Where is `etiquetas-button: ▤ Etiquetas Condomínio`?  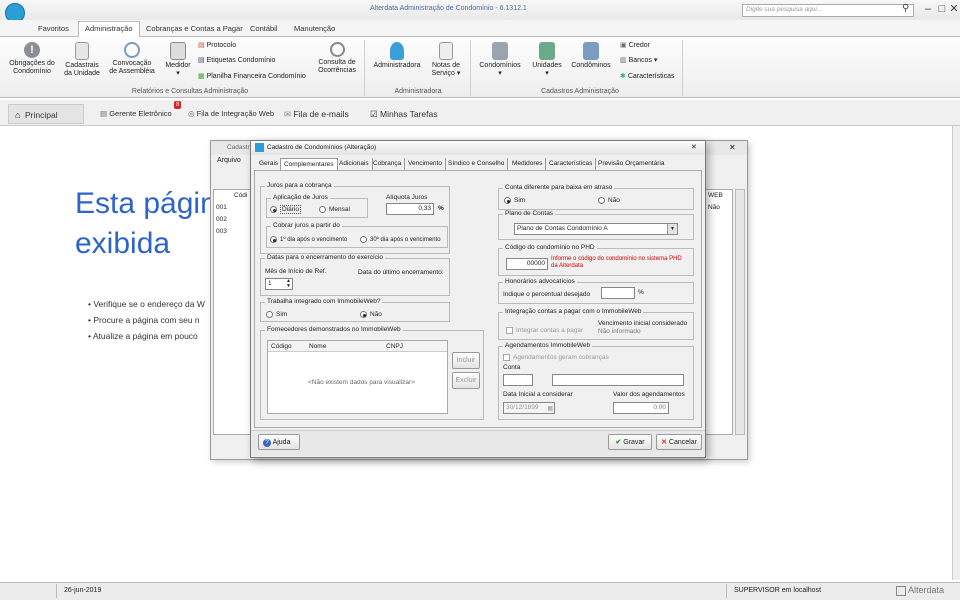
etiquetas-button: ▤ Etiquetas Condomínio is located at coordinates (236, 61).